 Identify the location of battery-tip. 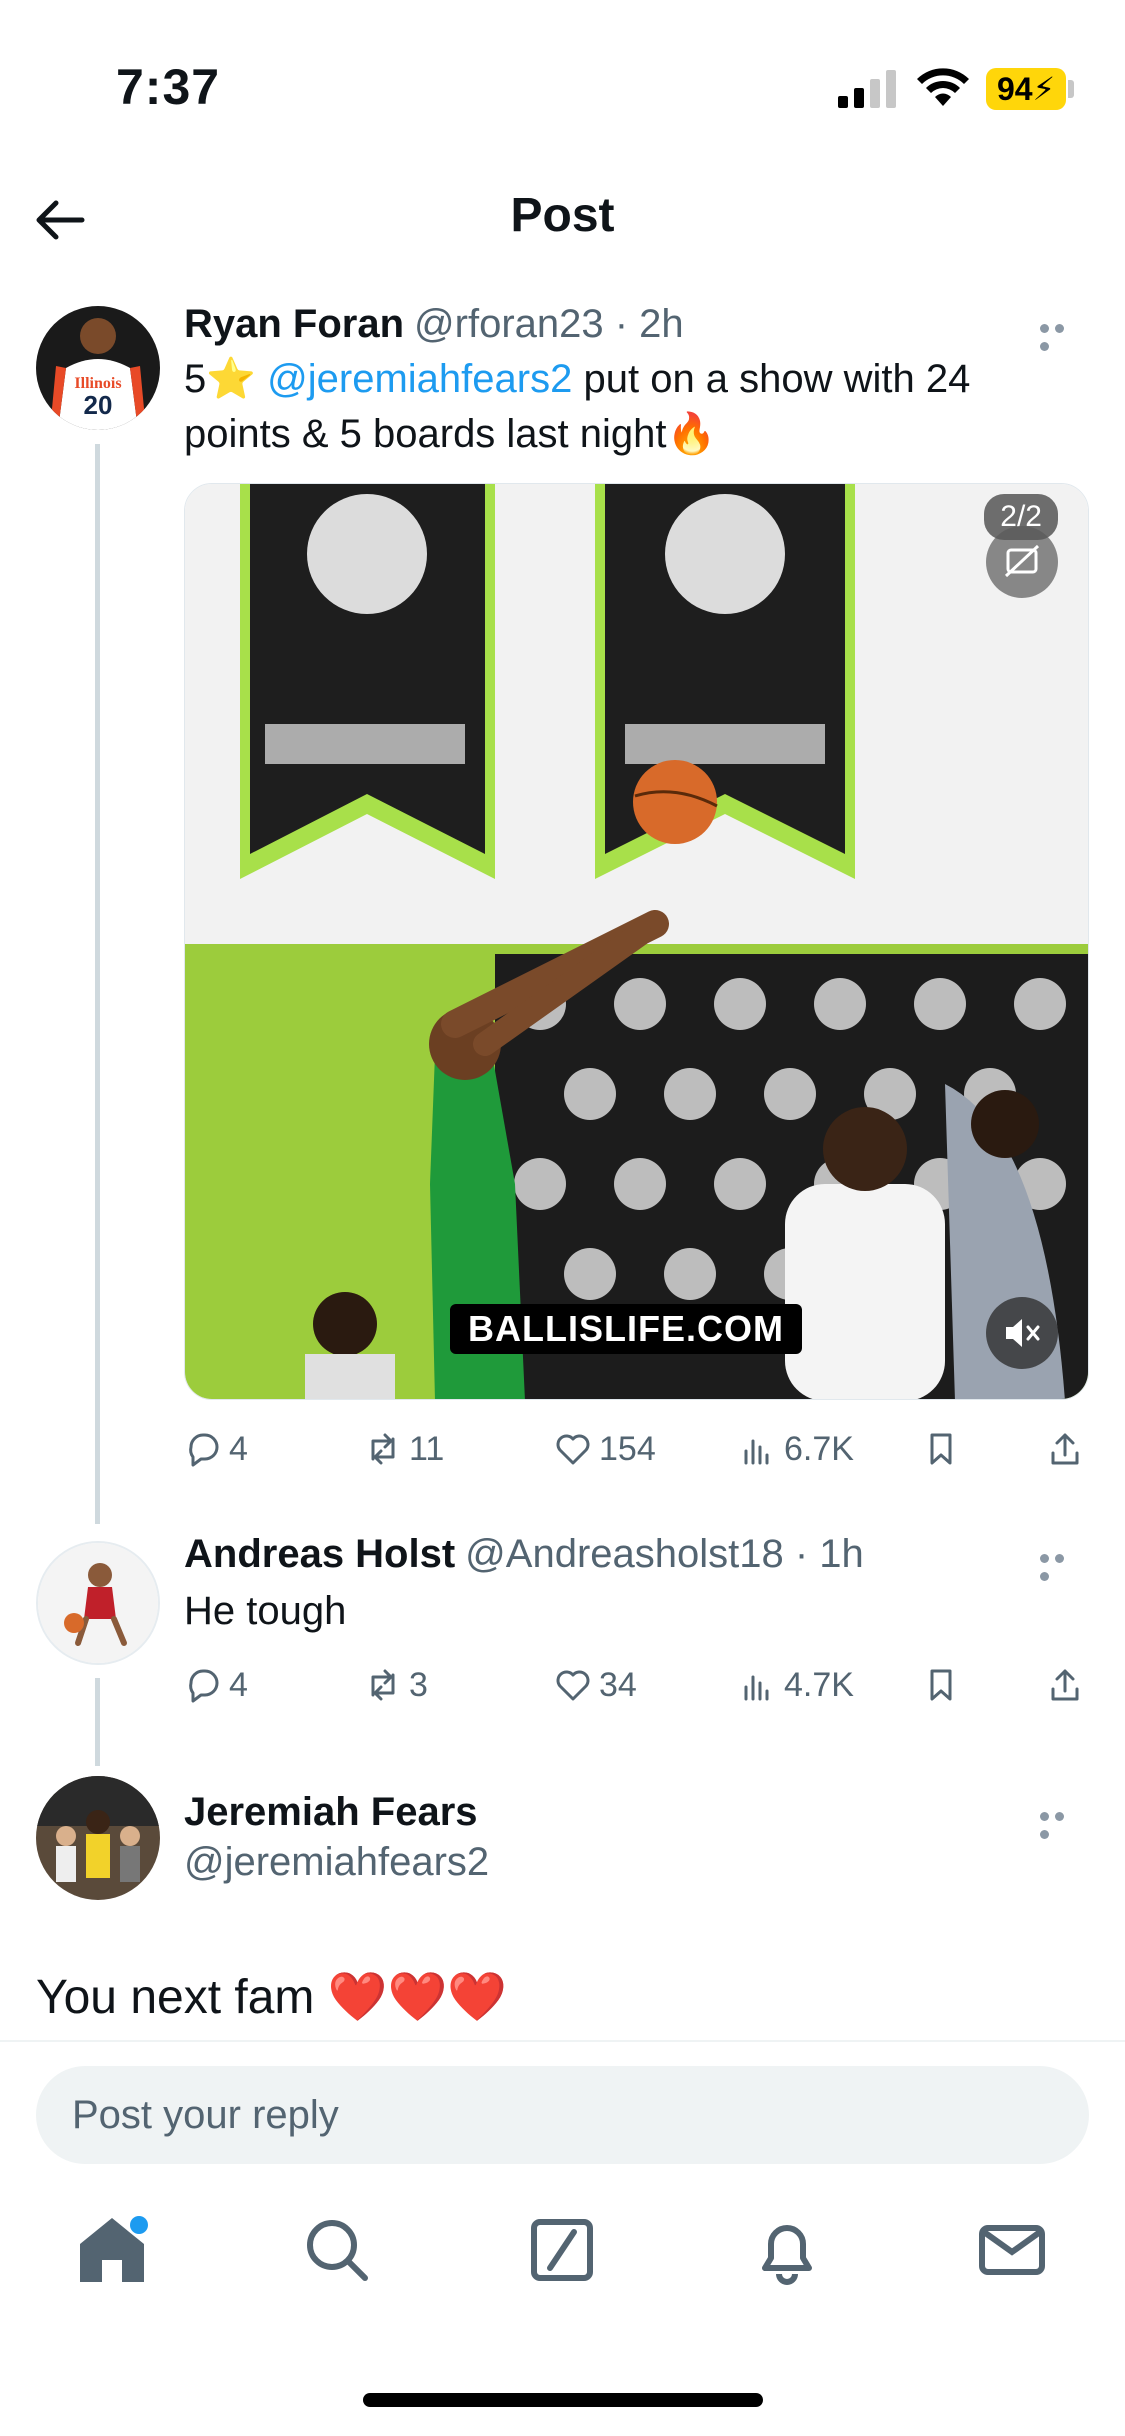
(1071, 89).